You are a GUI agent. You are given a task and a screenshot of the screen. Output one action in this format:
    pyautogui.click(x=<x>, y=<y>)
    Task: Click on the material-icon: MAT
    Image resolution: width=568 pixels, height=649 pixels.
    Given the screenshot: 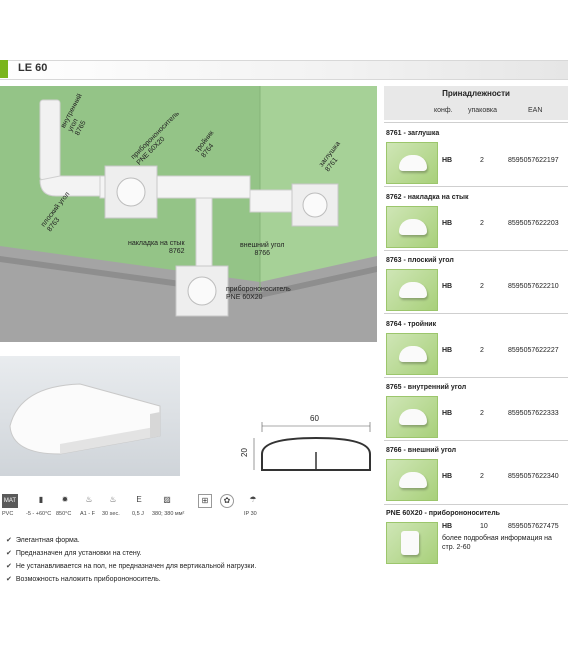 What is the action you would take?
    pyautogui.click(x=10, y=501)
    